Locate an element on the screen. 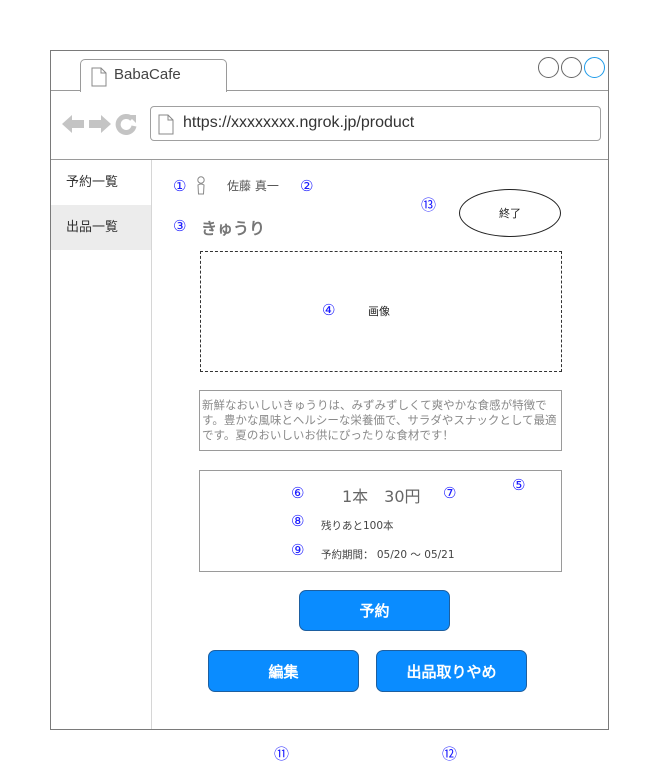  sidebar: 予約一覧 出品一覧 is located at coordinates (101, 444).